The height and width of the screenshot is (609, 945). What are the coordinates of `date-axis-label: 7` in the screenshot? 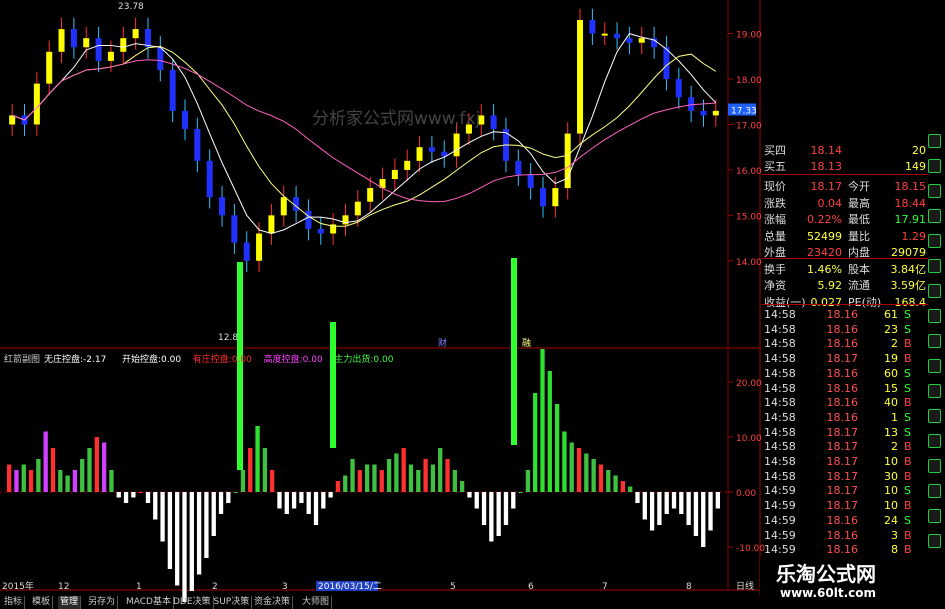 It's located at (605, 587).